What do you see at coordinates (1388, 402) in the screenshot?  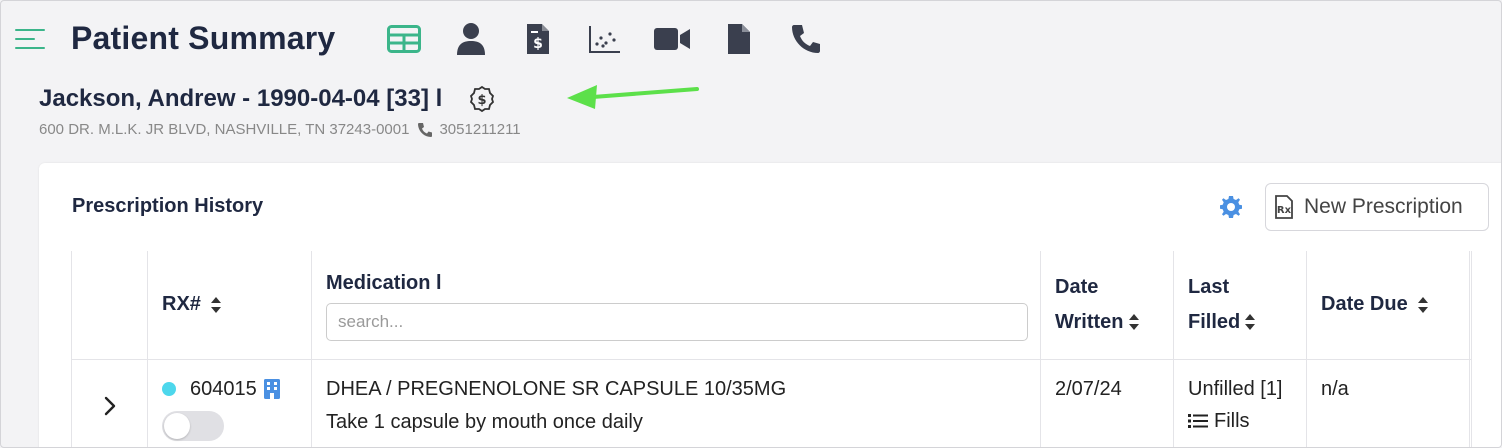 I see `date-due-cell: n/a` at bounding box center [1388, 402].